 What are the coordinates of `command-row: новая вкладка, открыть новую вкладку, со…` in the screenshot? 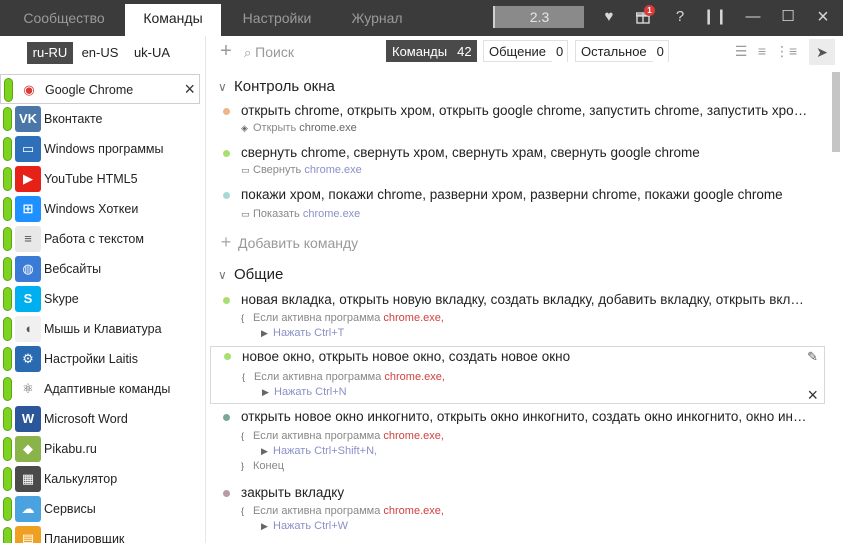 It's located at (517, 317).